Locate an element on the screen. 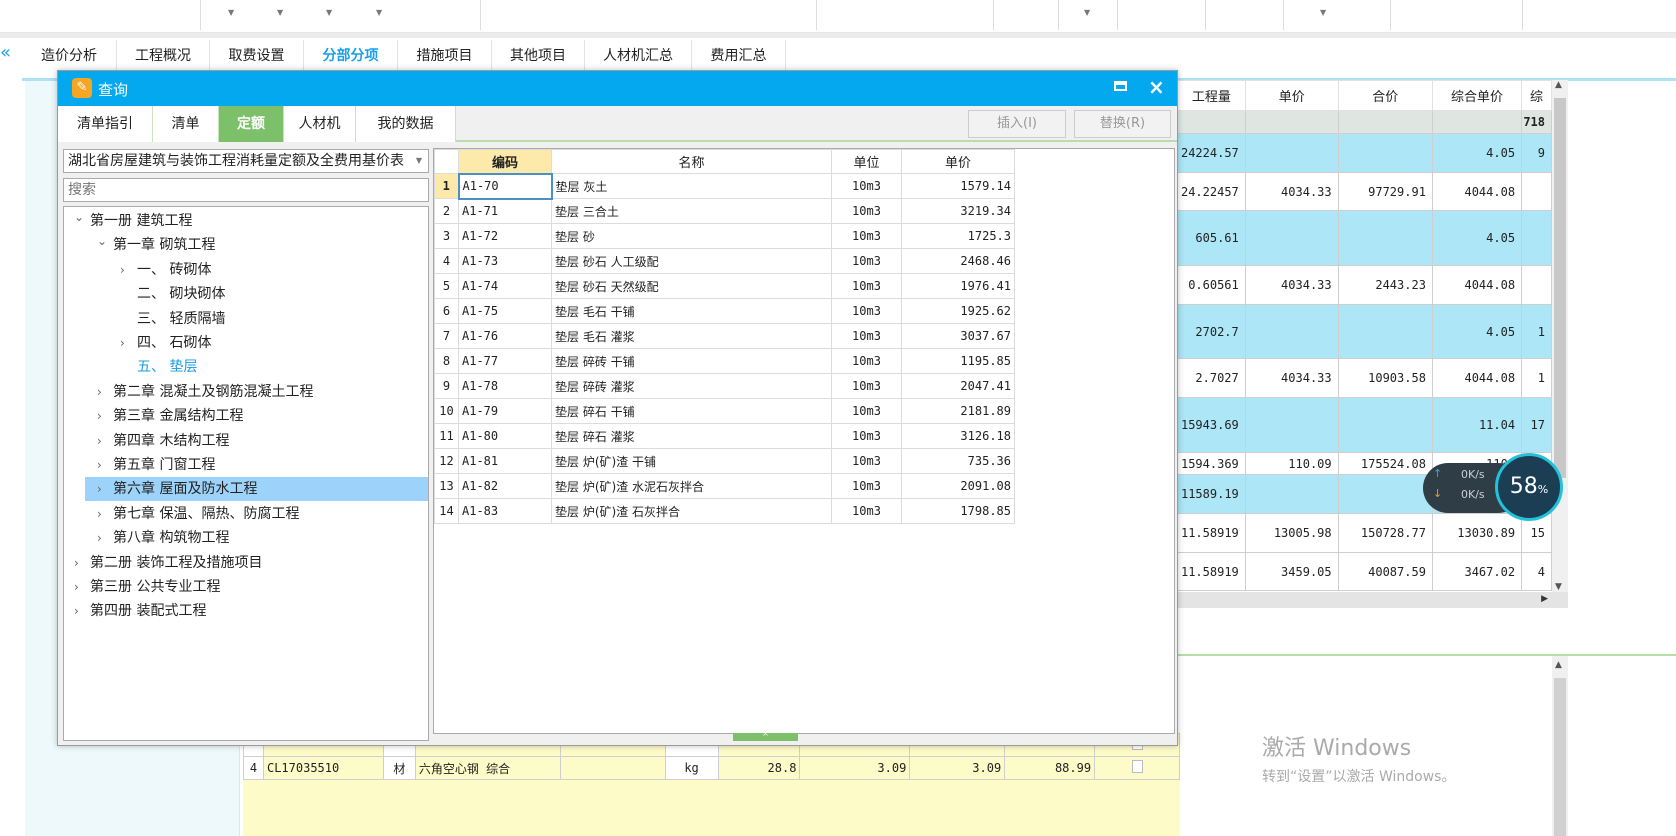 The width and height of the screenshot is (1676, 836). quota-row: 1 A1-70 垫层 灰土 10m3 1579.14 is located at coordinates (724, 186).